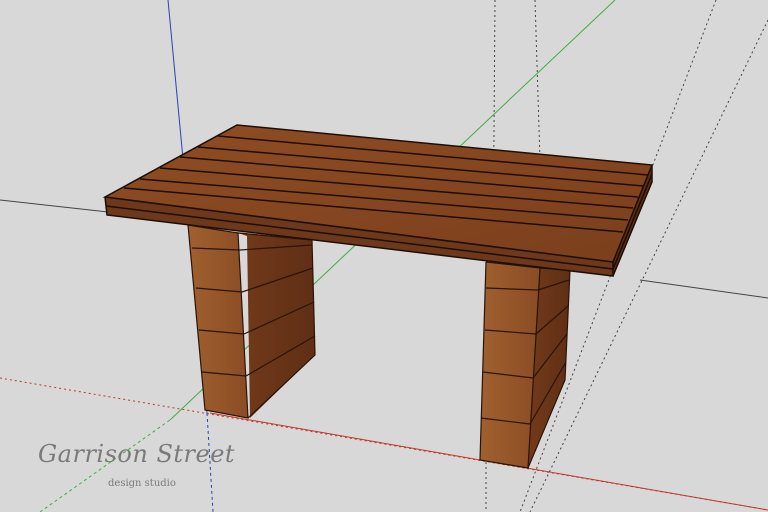  I want to click on watermark-subtitle: design studio, so click(142, 483).